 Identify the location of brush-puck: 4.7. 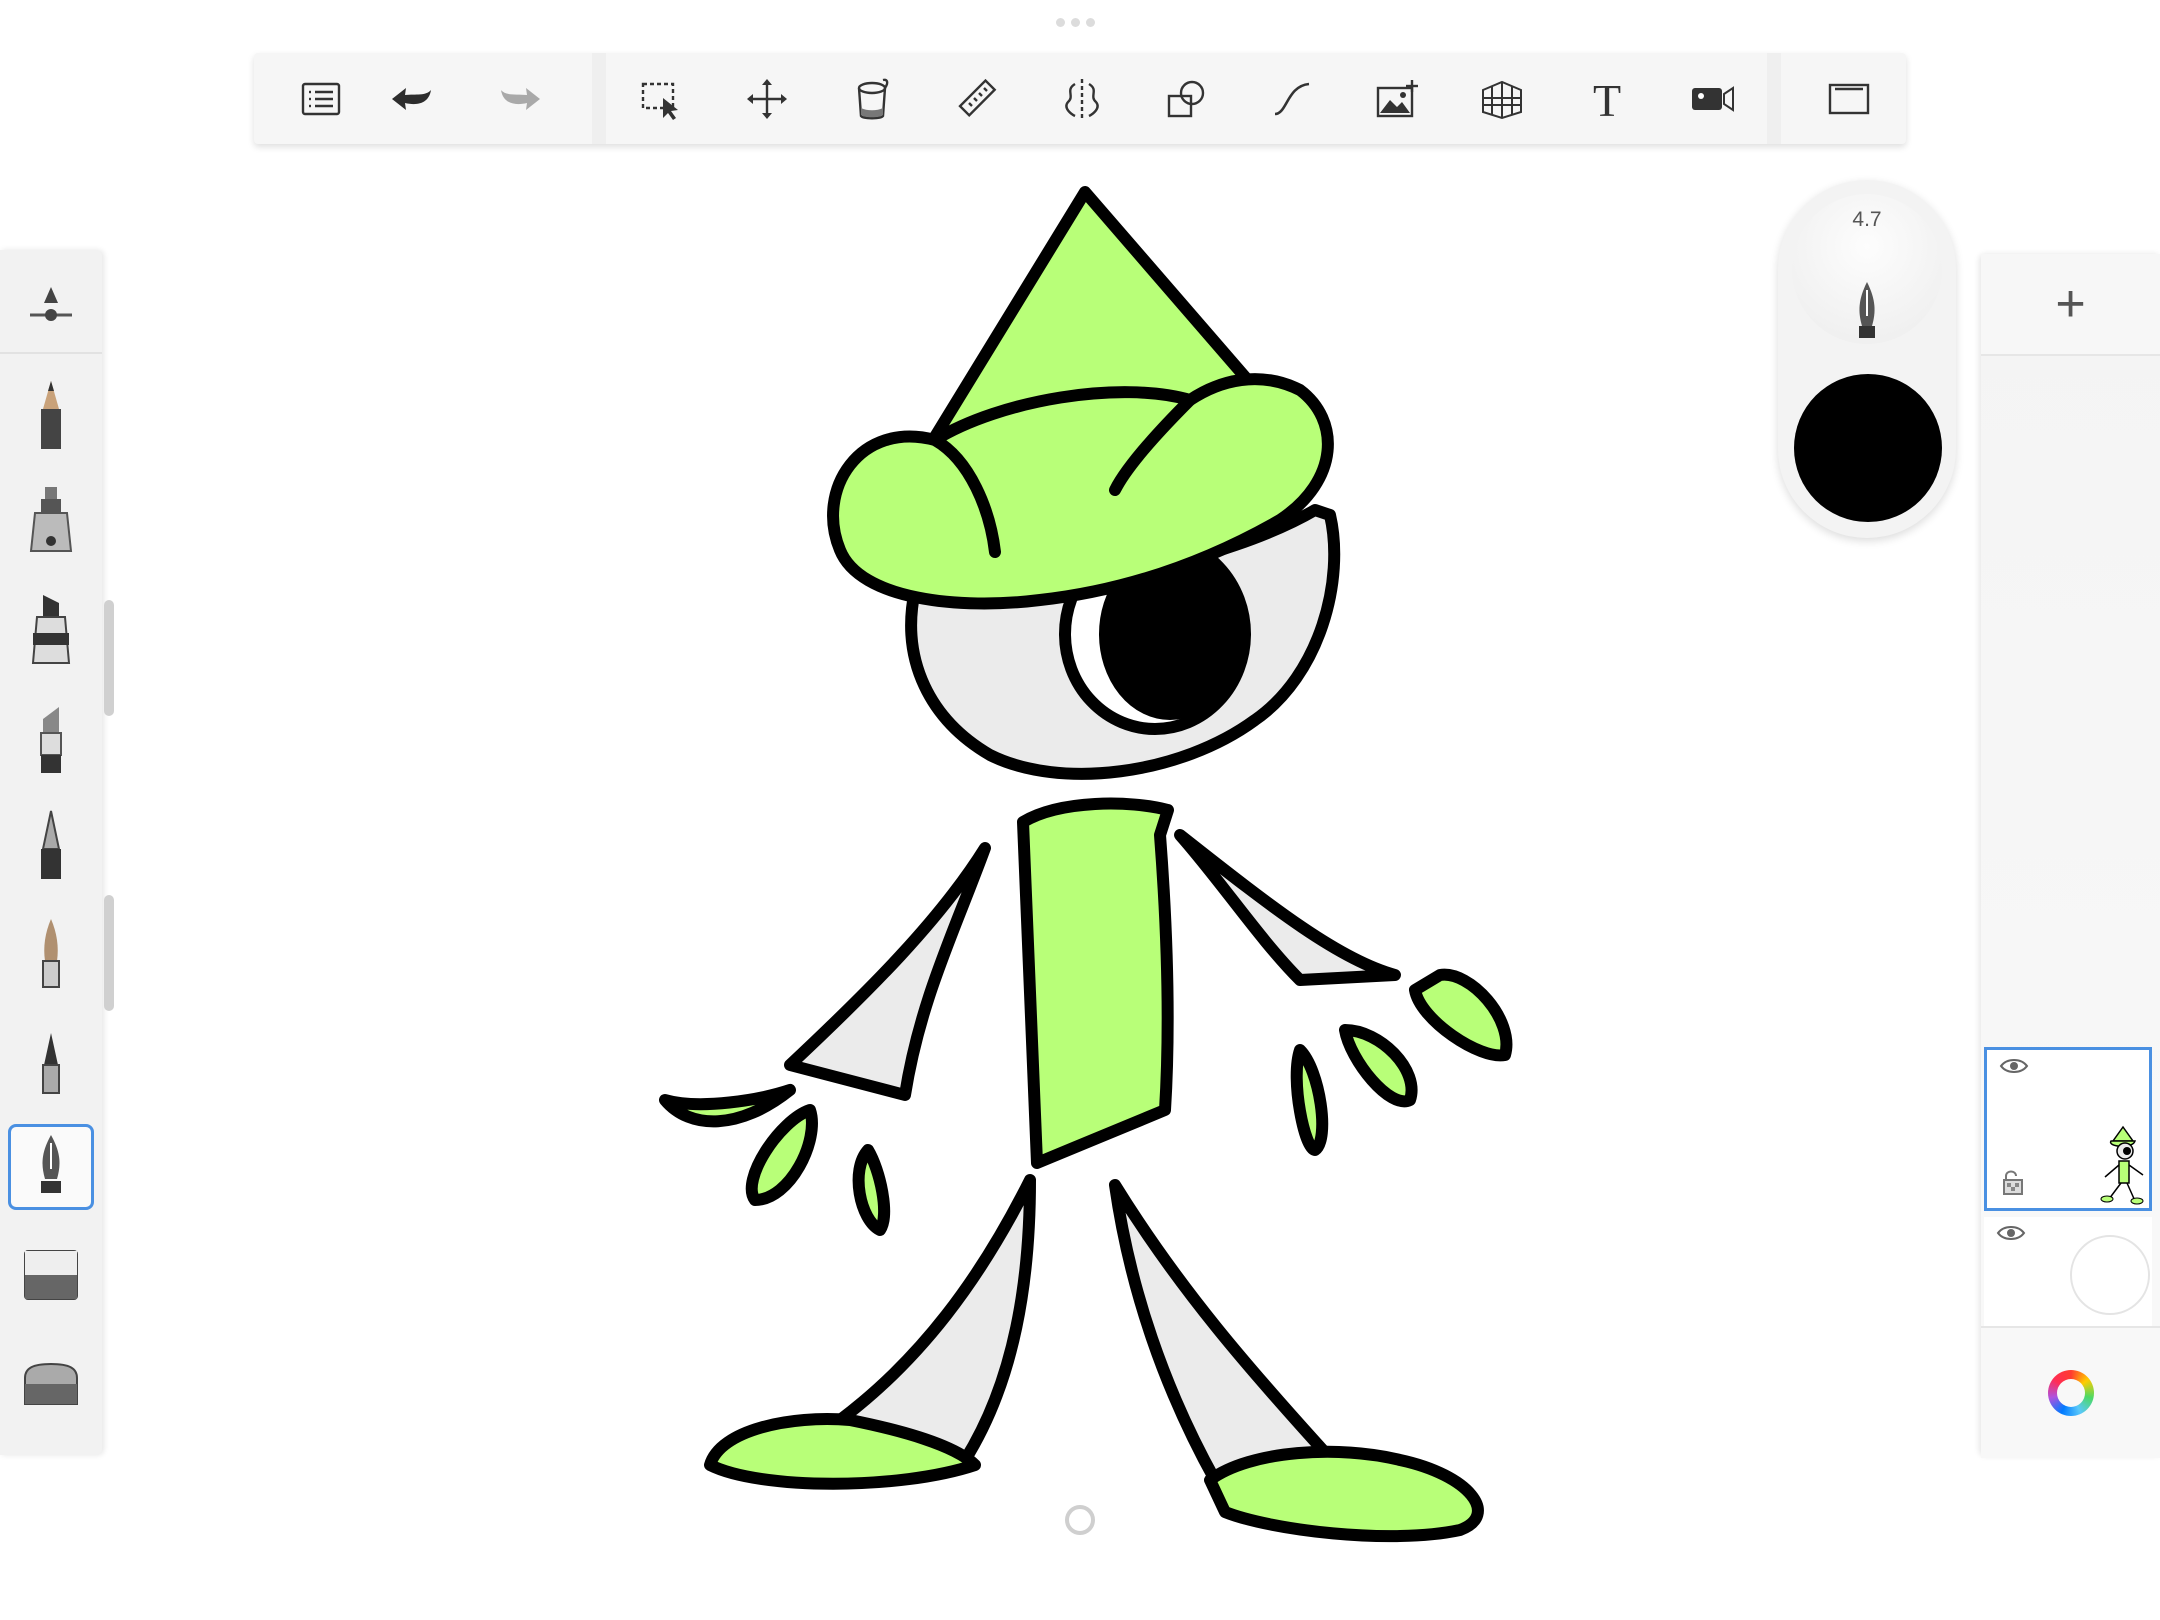
(1867, 359).